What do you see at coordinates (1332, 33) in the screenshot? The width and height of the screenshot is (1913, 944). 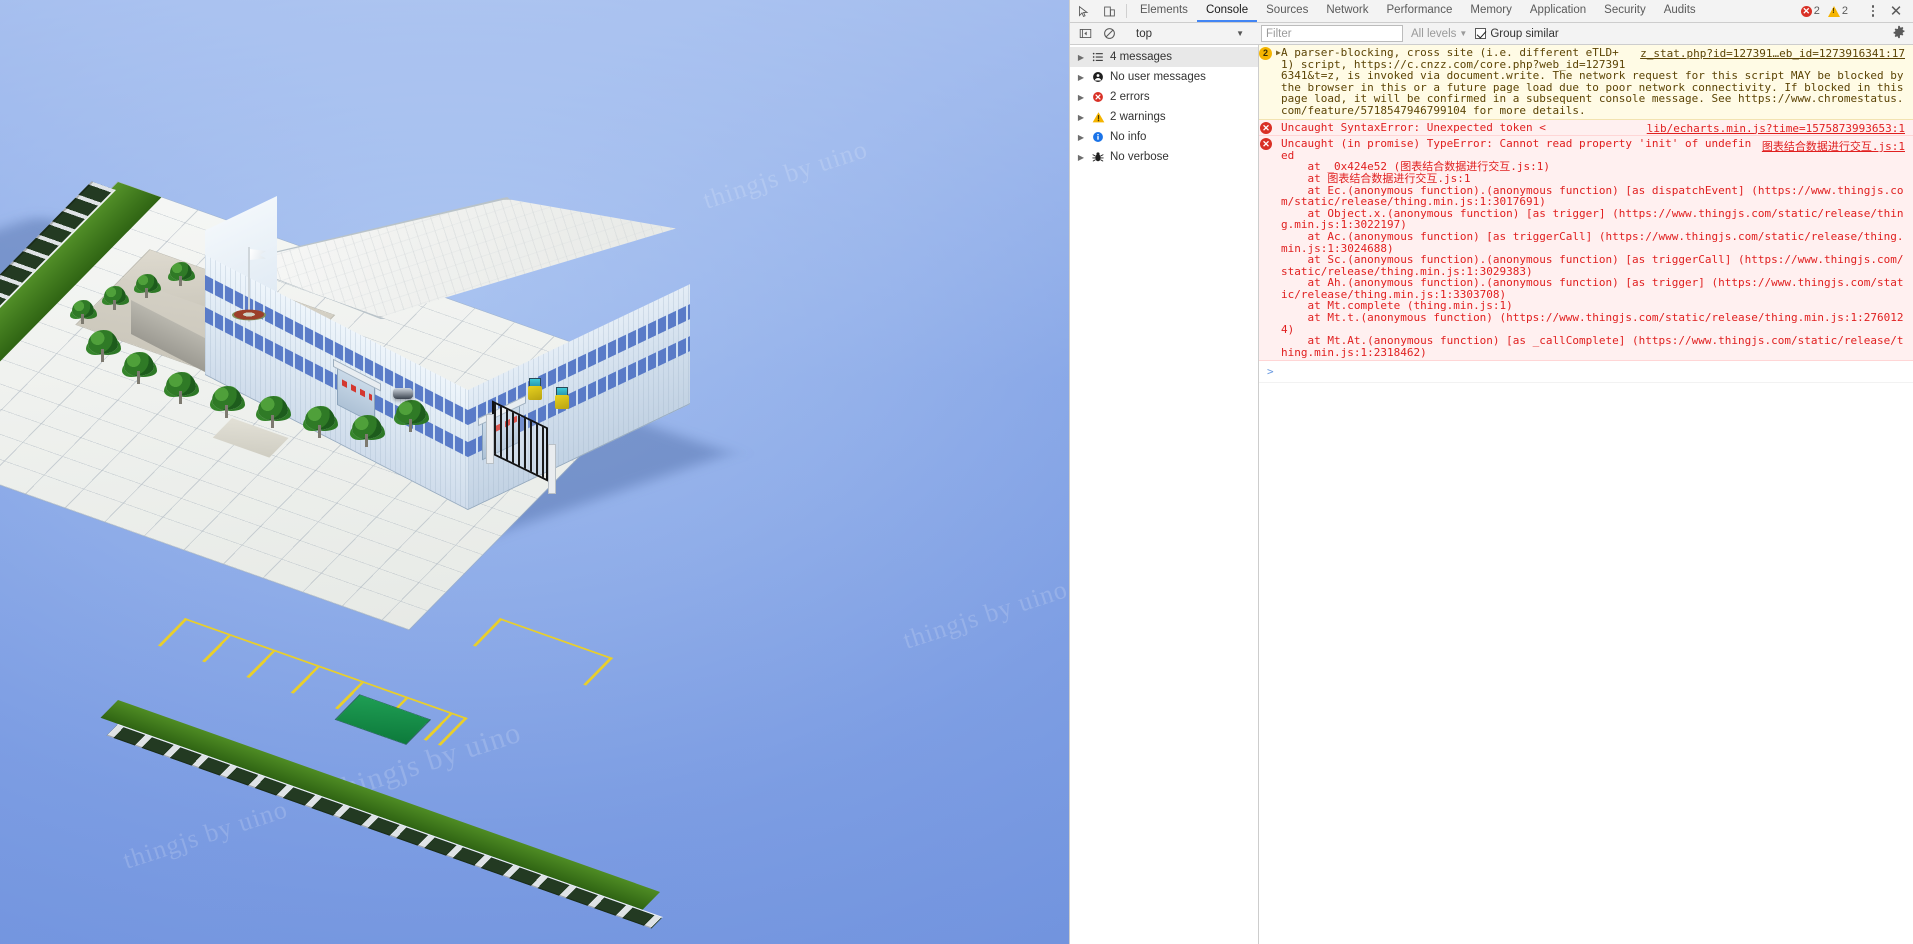 I see `console-filter-input: Filter` at bounding box center [1332, 33].